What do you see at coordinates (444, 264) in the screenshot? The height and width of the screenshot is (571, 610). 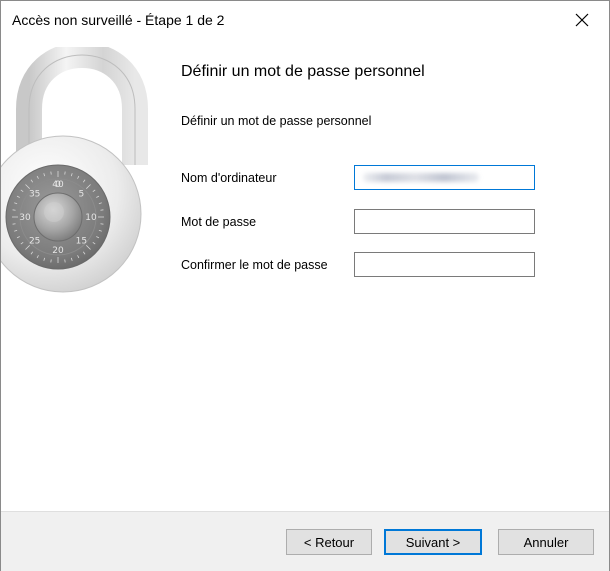 I see `confirm-password-field` at bounding box center [444, 264].